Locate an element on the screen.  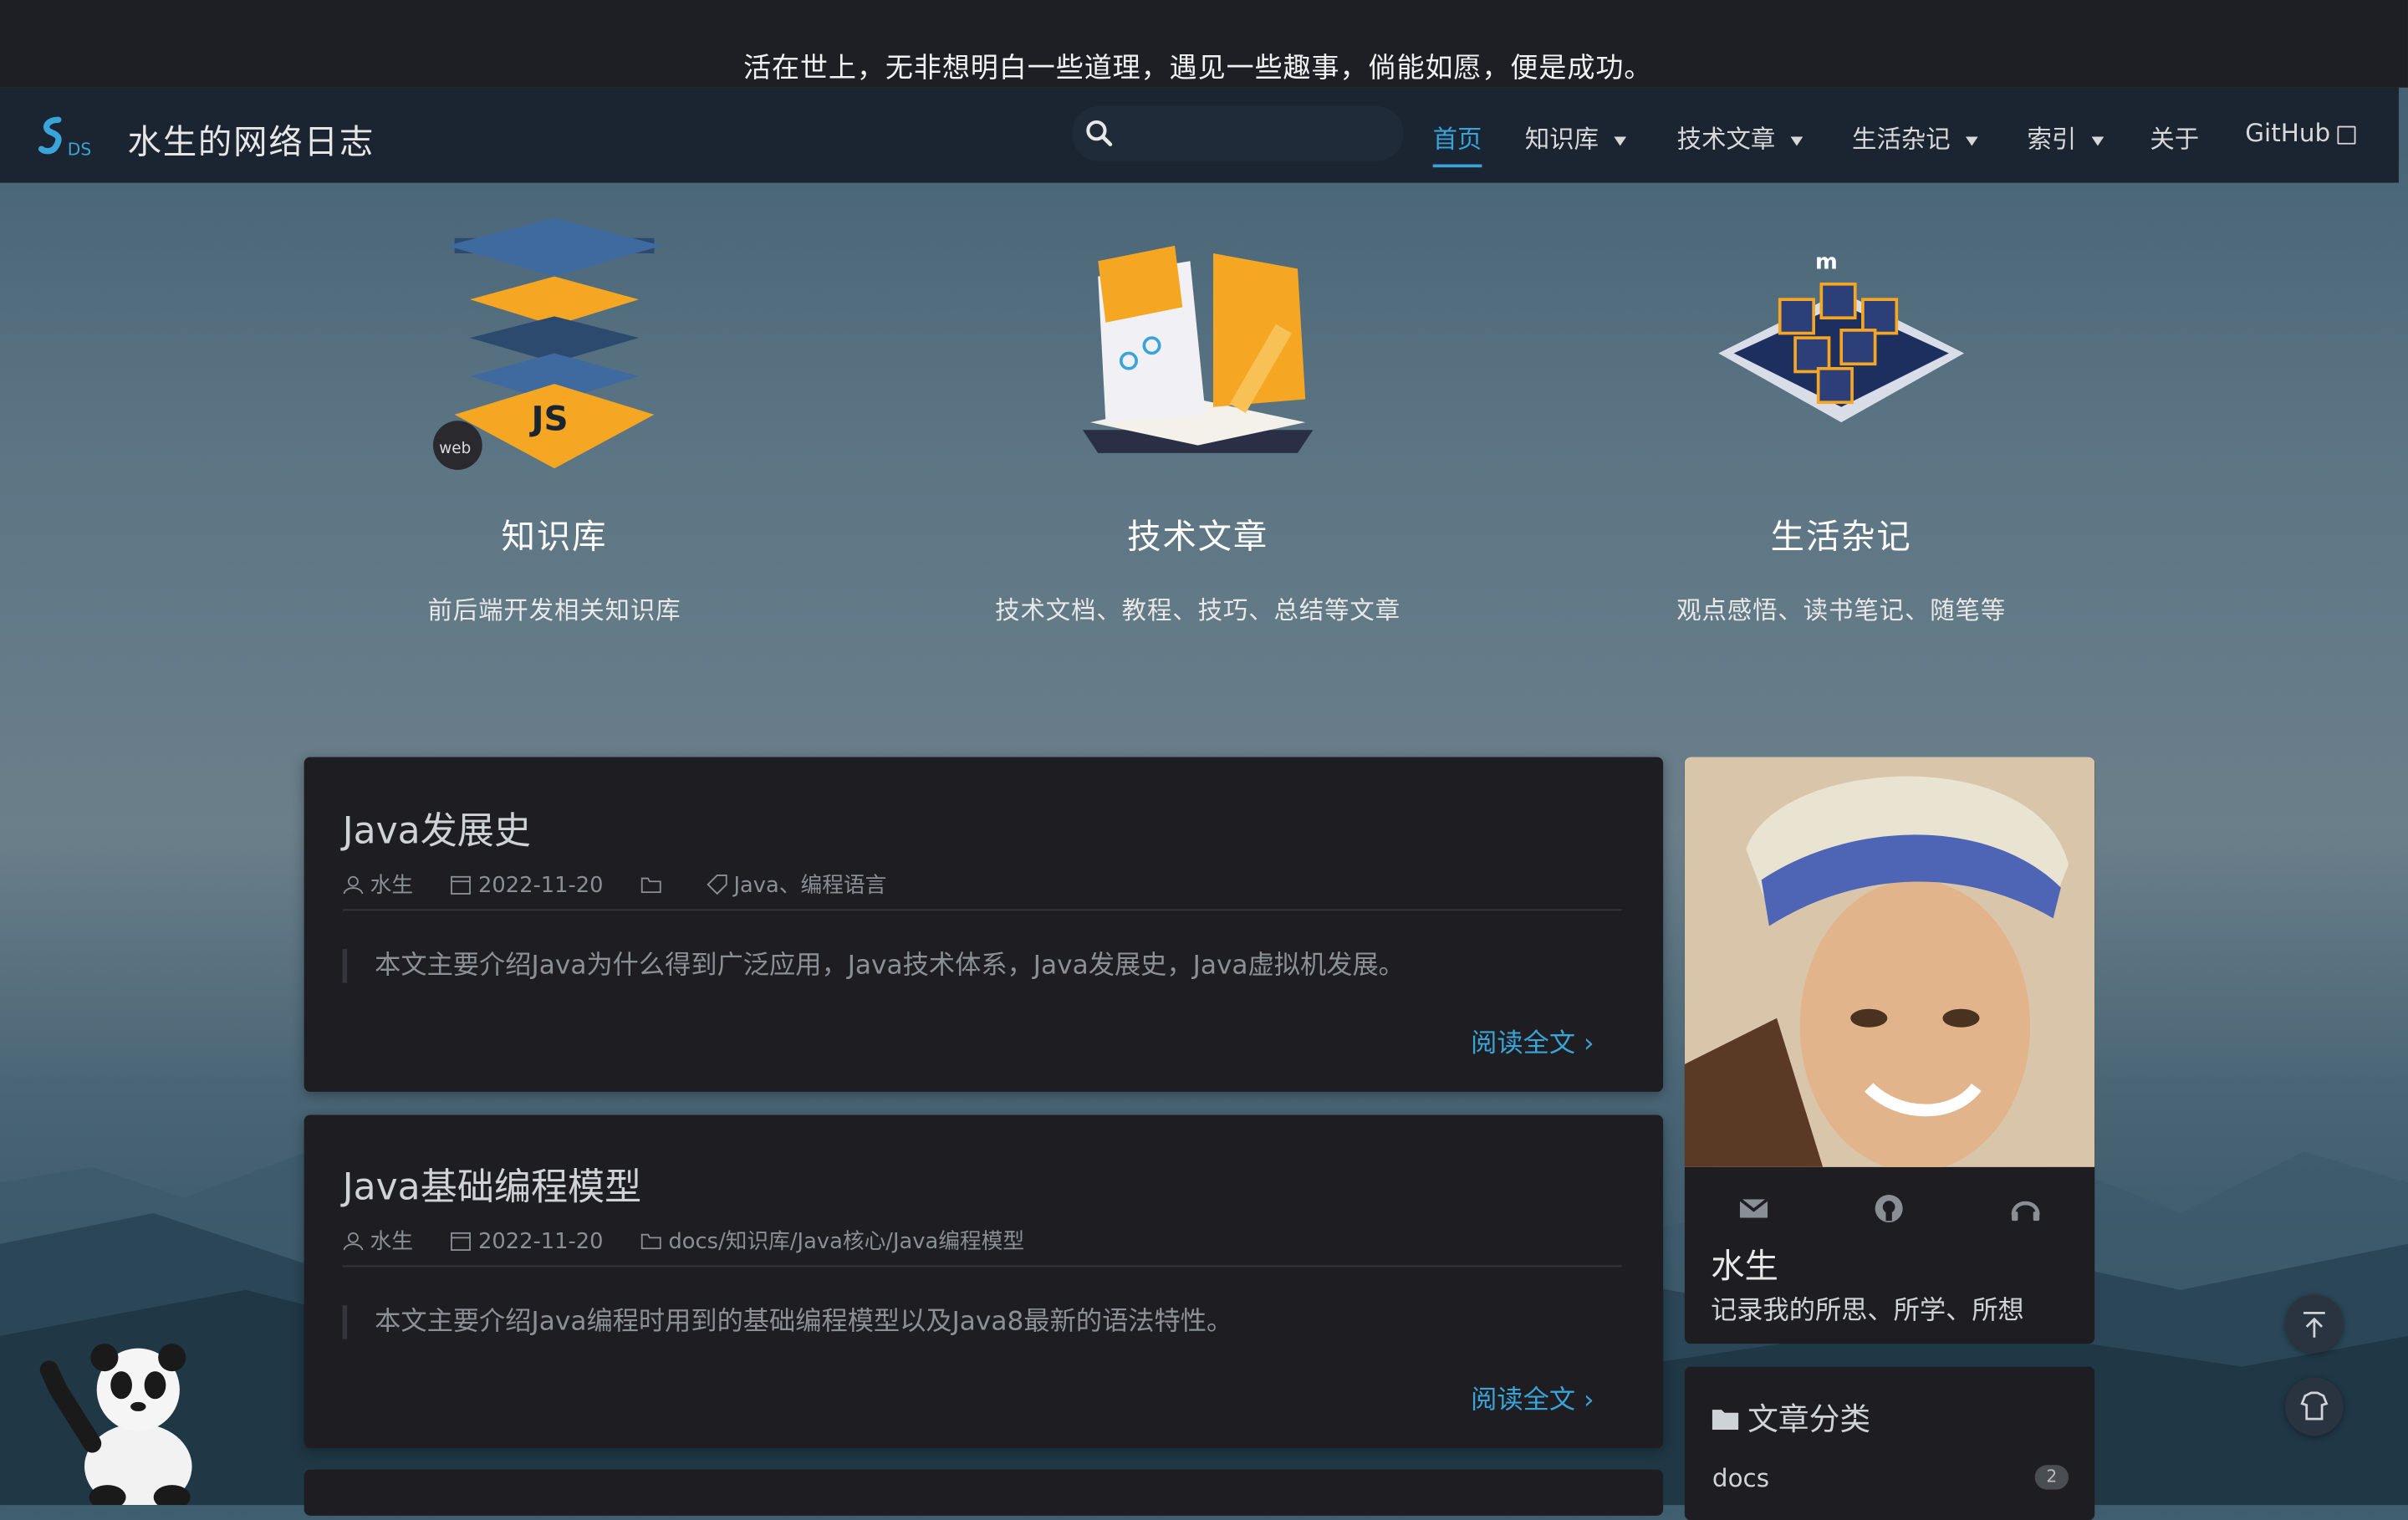
nav-github: GitHub is located at coordinates (2301, 133).